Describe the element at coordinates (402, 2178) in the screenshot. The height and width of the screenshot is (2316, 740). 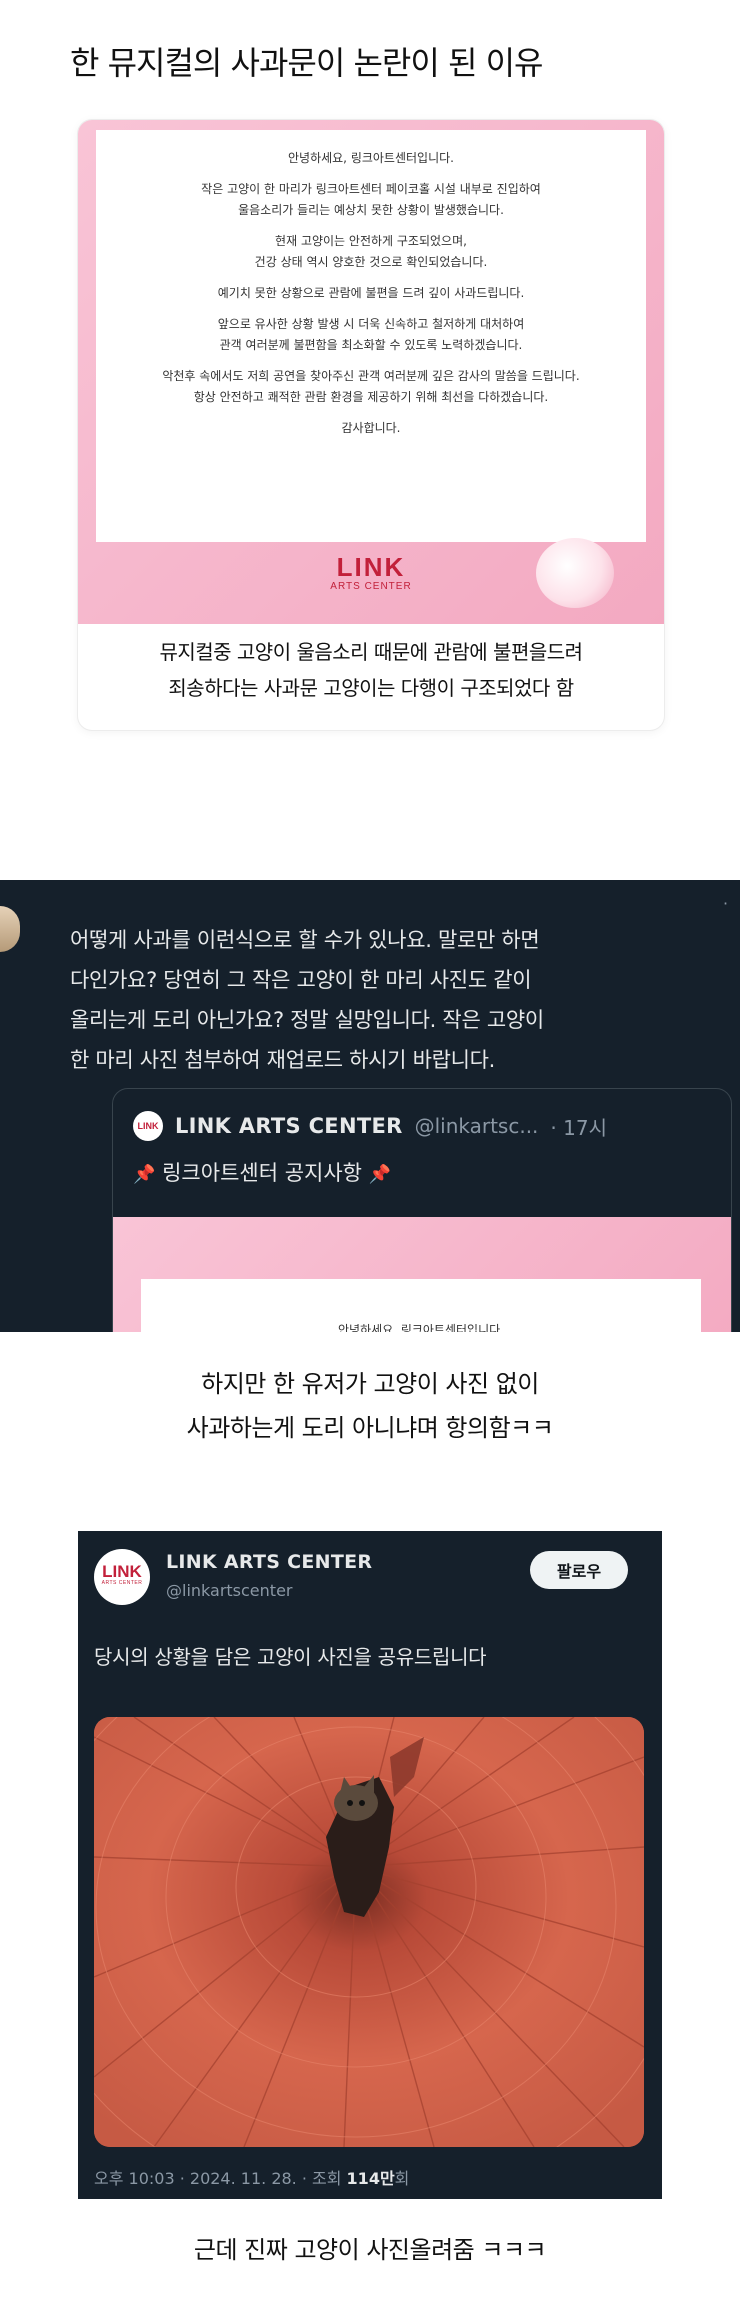
I see `view-suffix: 회` at that location.